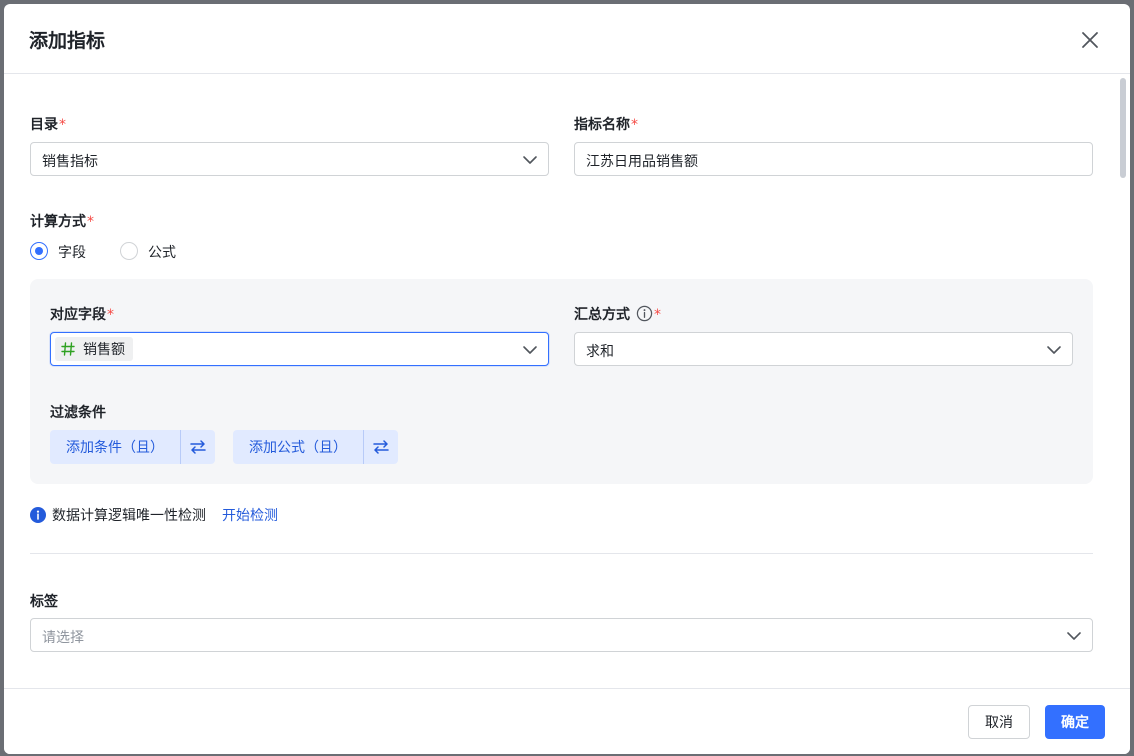  I want to click on start-check-link: 开始检测, so click(250, 515).